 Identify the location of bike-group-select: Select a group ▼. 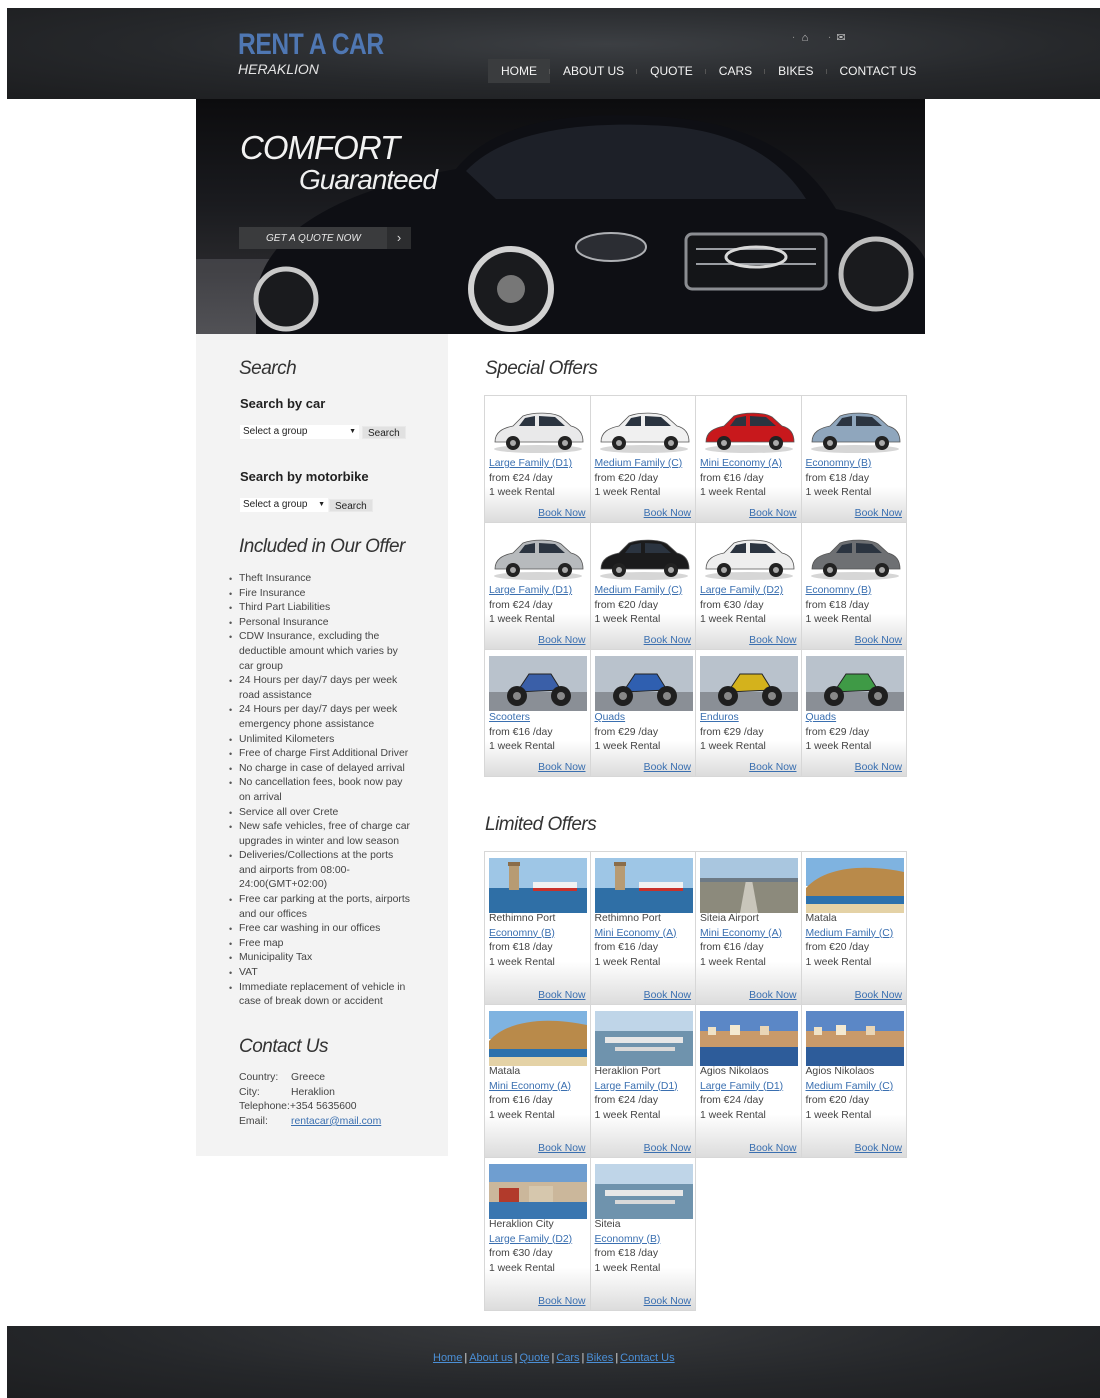
(284, 505).